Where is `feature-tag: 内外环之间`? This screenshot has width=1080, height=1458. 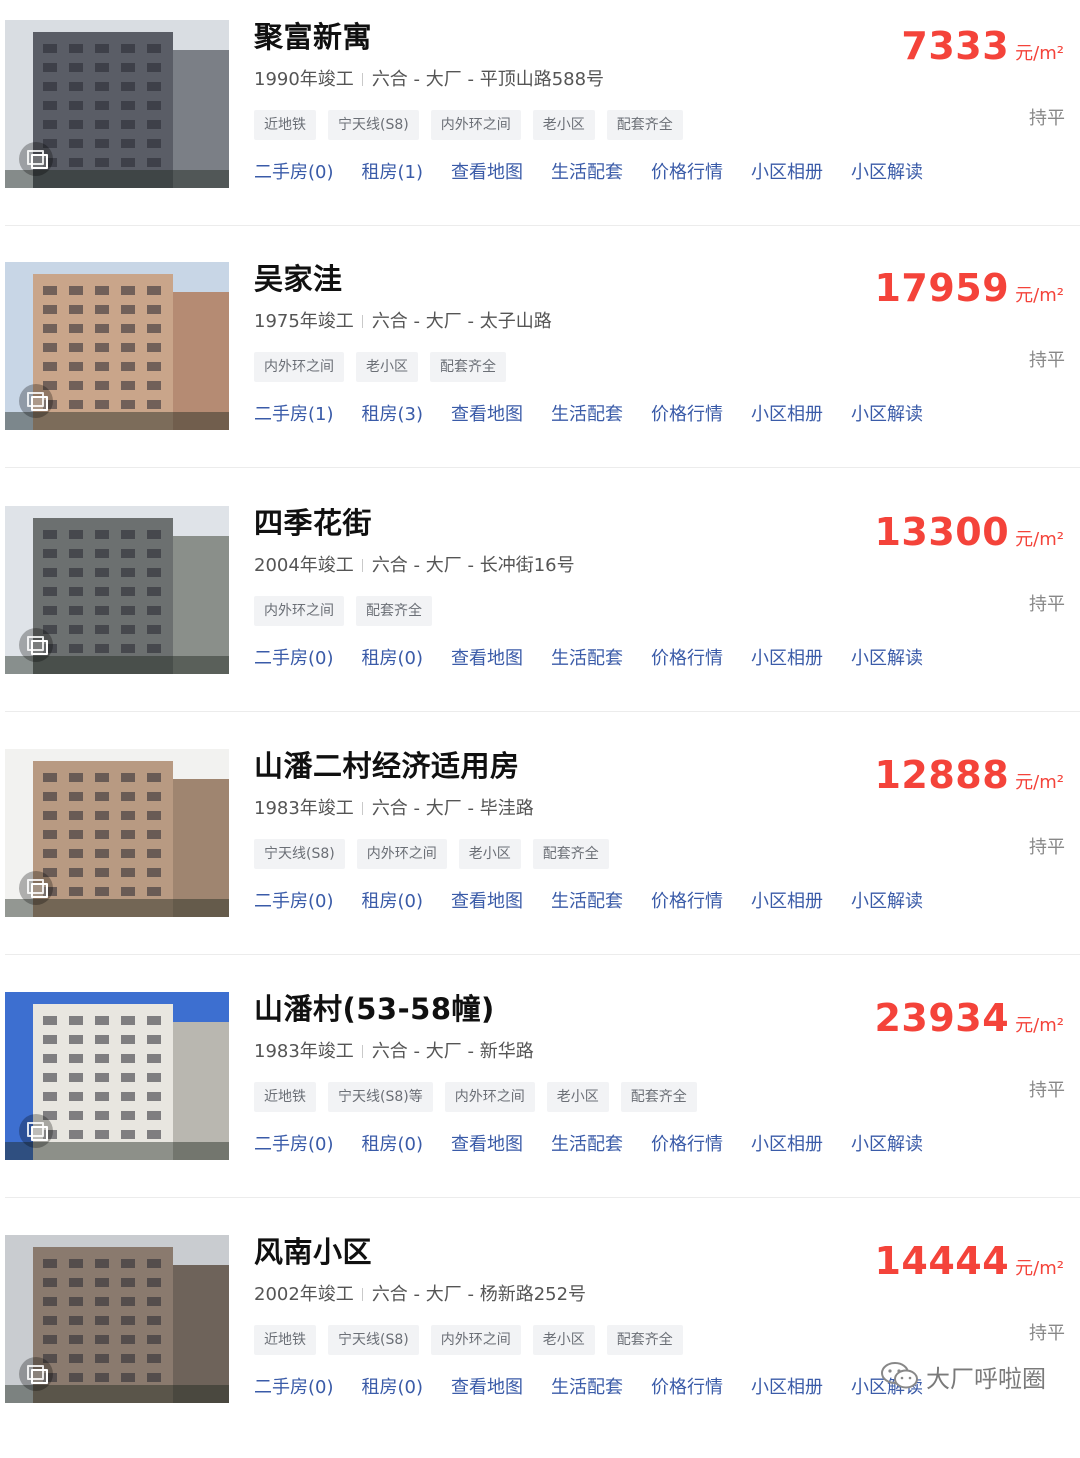 feature-tag: 内外环之间 is located at coordinates (401, 854).